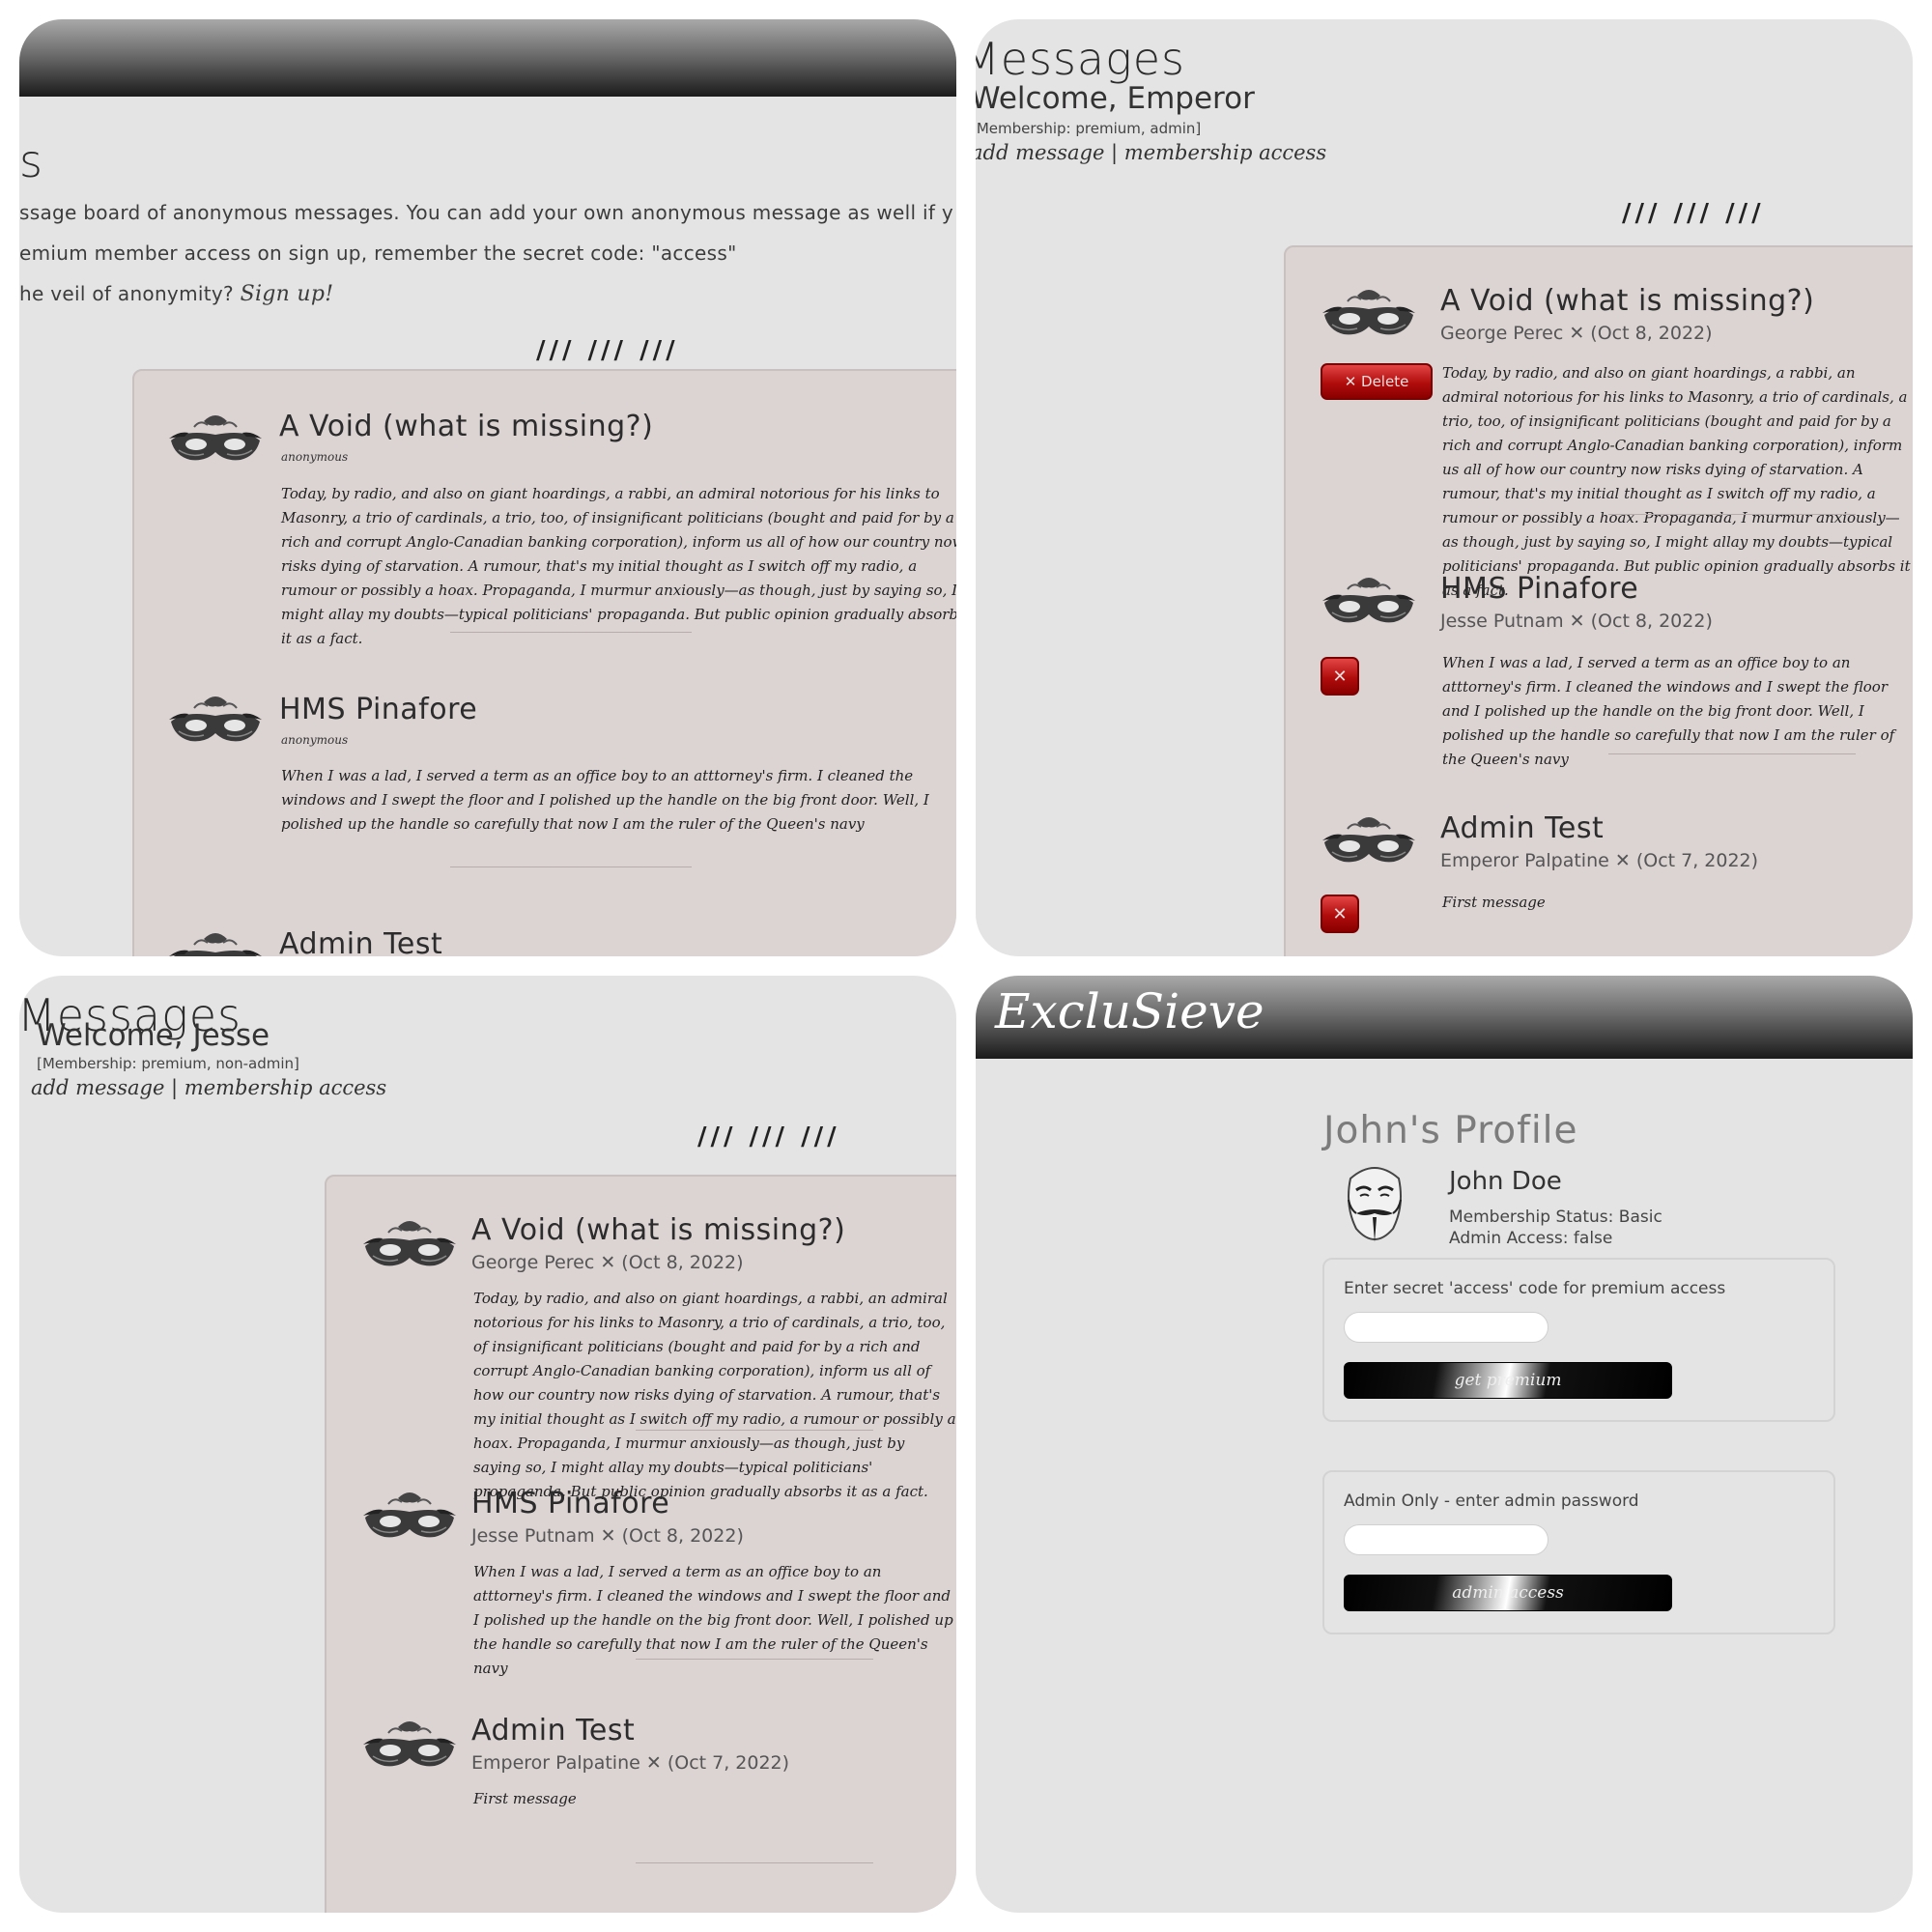 This screenshot has width=1932, height=1932. Describe the element at coordinates (1508, 1593) in the screenshot. I see `admin-access-button: admin access` at that location.